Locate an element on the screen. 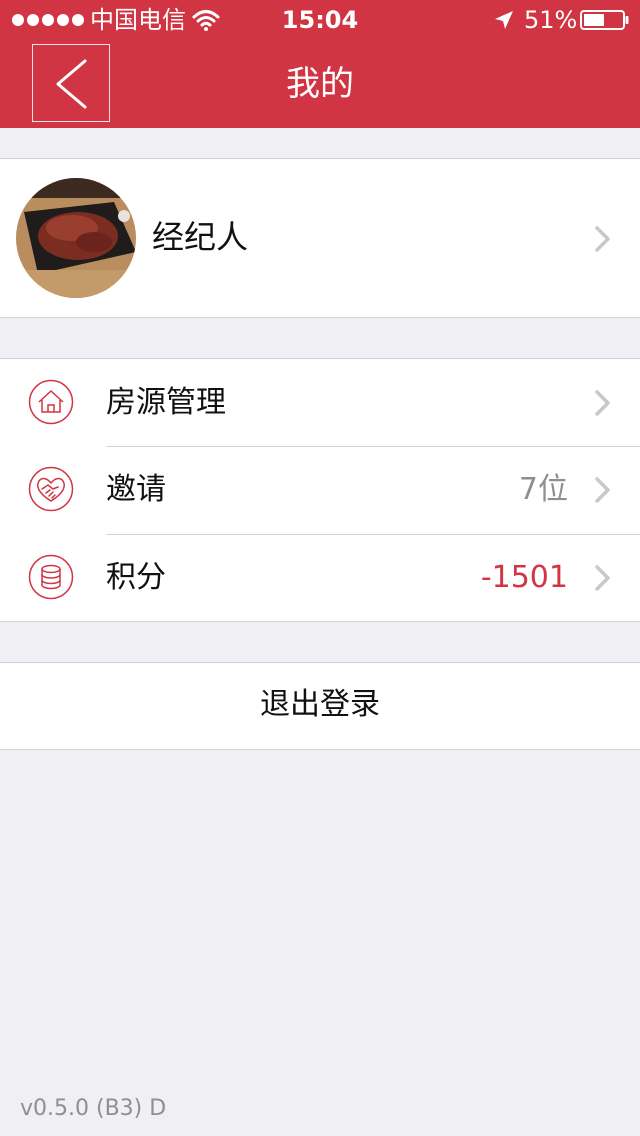 This screenshot has width=640, height=1136. avatar is located at coordinates (76, 238).